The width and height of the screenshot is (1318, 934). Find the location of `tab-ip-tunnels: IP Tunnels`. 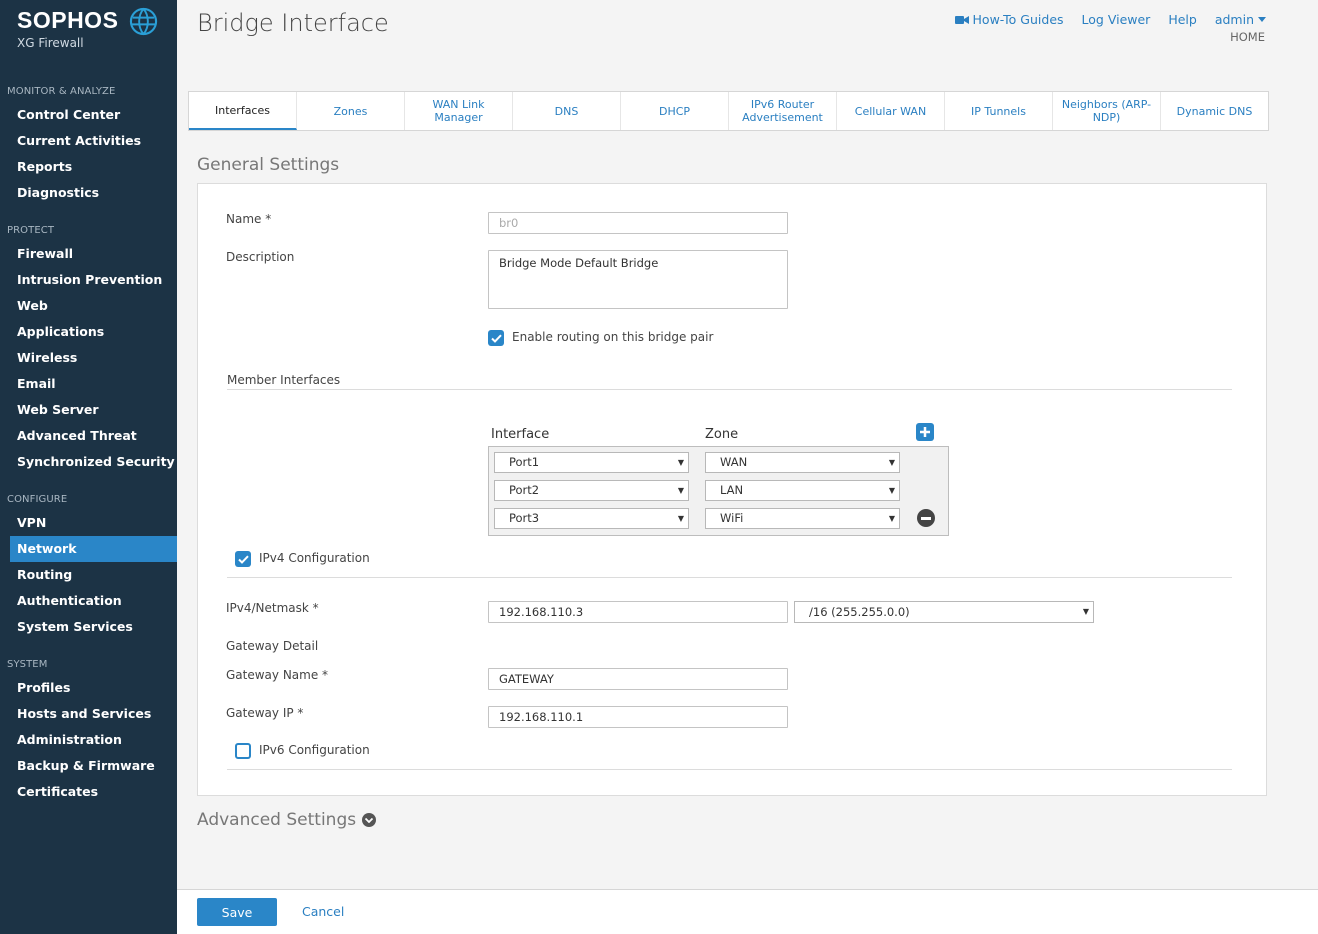

tab-ip-tunnels: IP Tunnels is located at coordinates (999, 111).